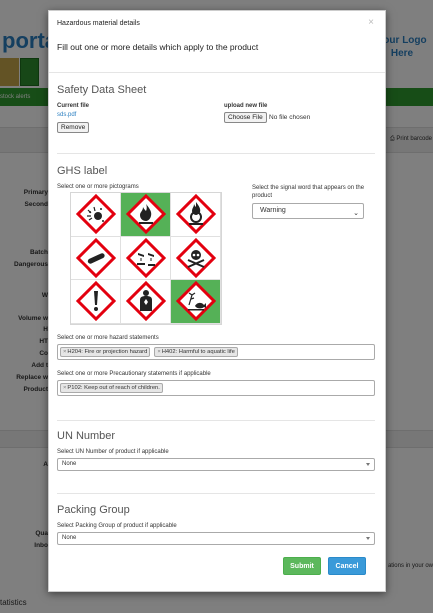 The image size is (433, 613). I want to click on cancel-button: Cancel, so click(347, 566).